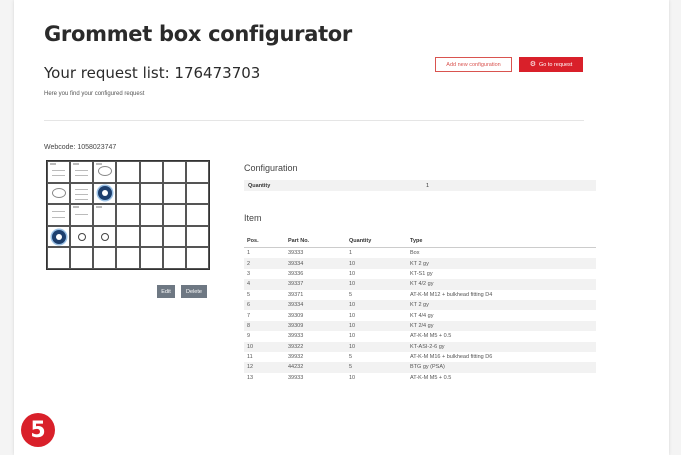 The width and height of the screenshot is (681, 455). I want to click on table-header-row: Pos. Part No. Quantity Type, so click(420, 241).